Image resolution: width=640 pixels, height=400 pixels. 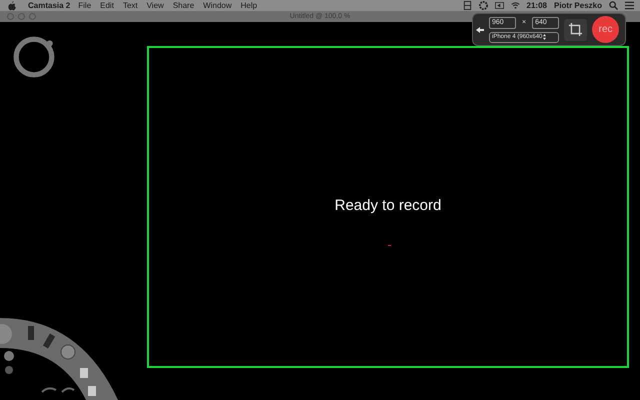 What do you see at coordinates (544, 37) in the screenshot?
I see `updown-arrow-icon` at bounding box center [544, 37].